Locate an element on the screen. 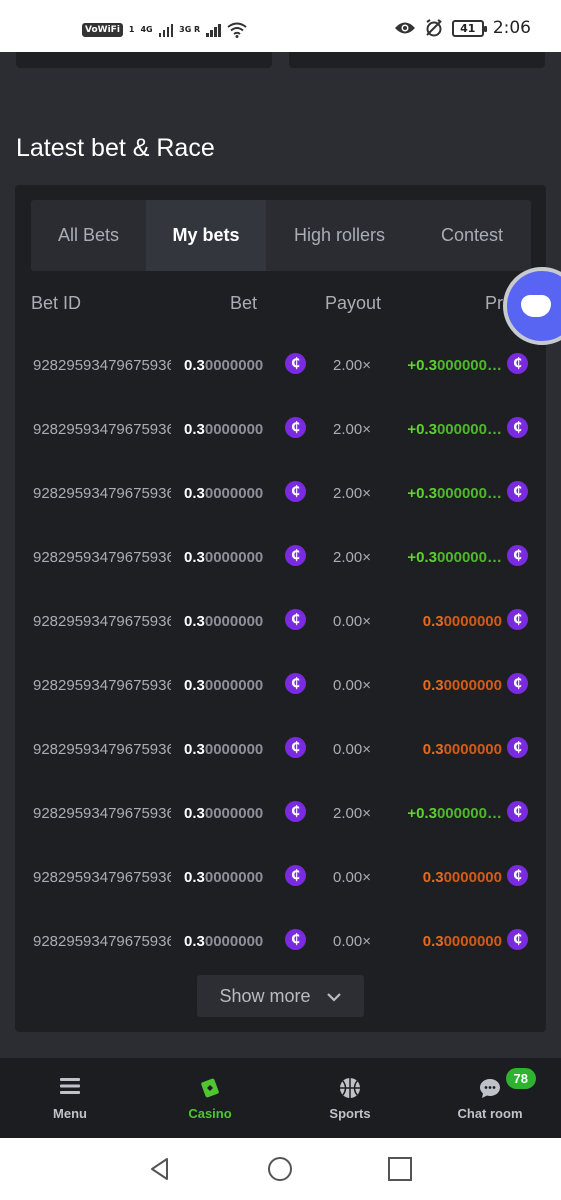 This screenshot has width=561, height=1200. nav-sports: Sports is located at coordinates (350, 1098).